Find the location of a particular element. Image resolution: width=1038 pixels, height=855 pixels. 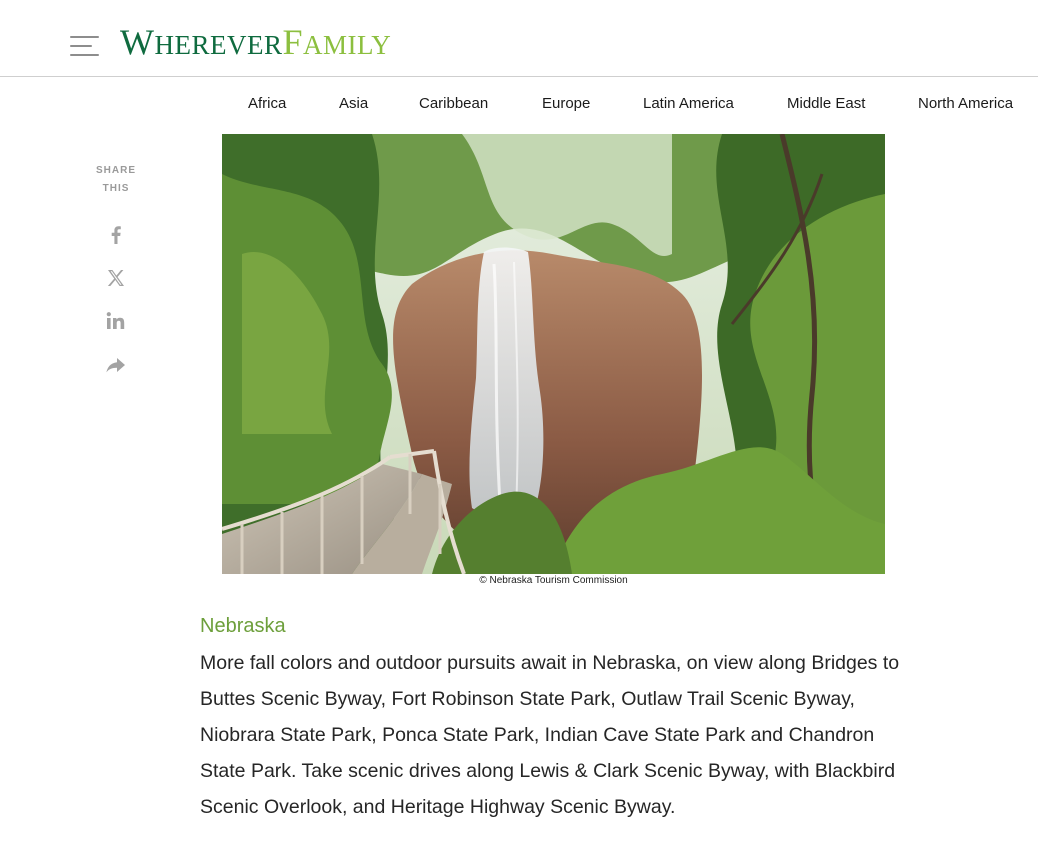

nav-item-latin-america: Latin America is located at coordinates (688, 103).